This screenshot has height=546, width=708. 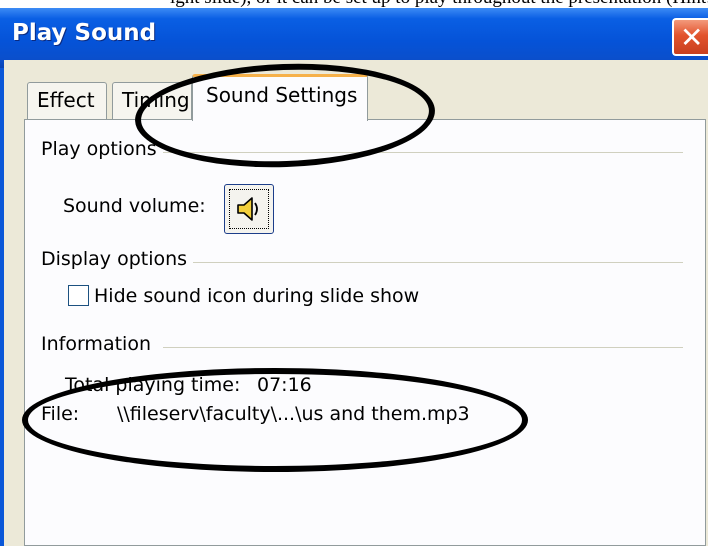 I want to click on hide-sound-icon-label-text: Hide sound icon during slide show, so click(x=257, y=296).